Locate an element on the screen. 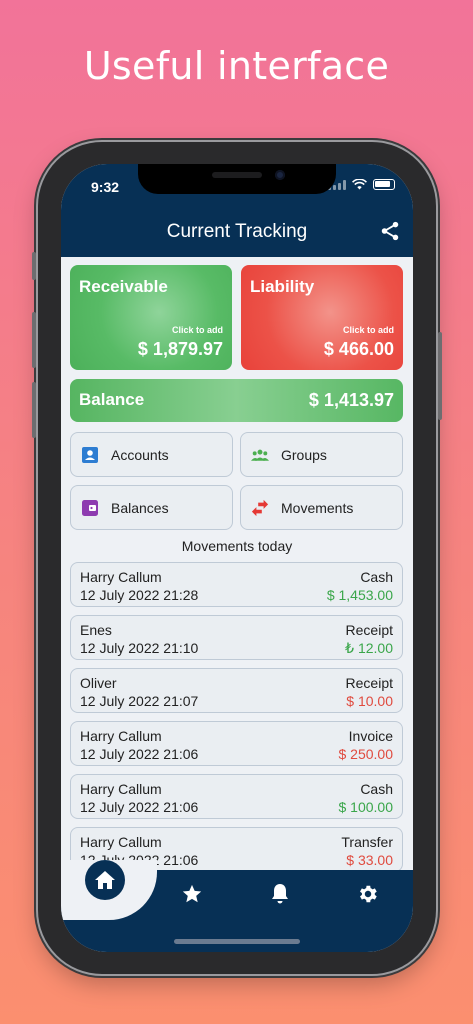 The width and height of the screenshot is (473, 1024). app-header: 9:32 Current Tracking is located at coordinates (237, 210).